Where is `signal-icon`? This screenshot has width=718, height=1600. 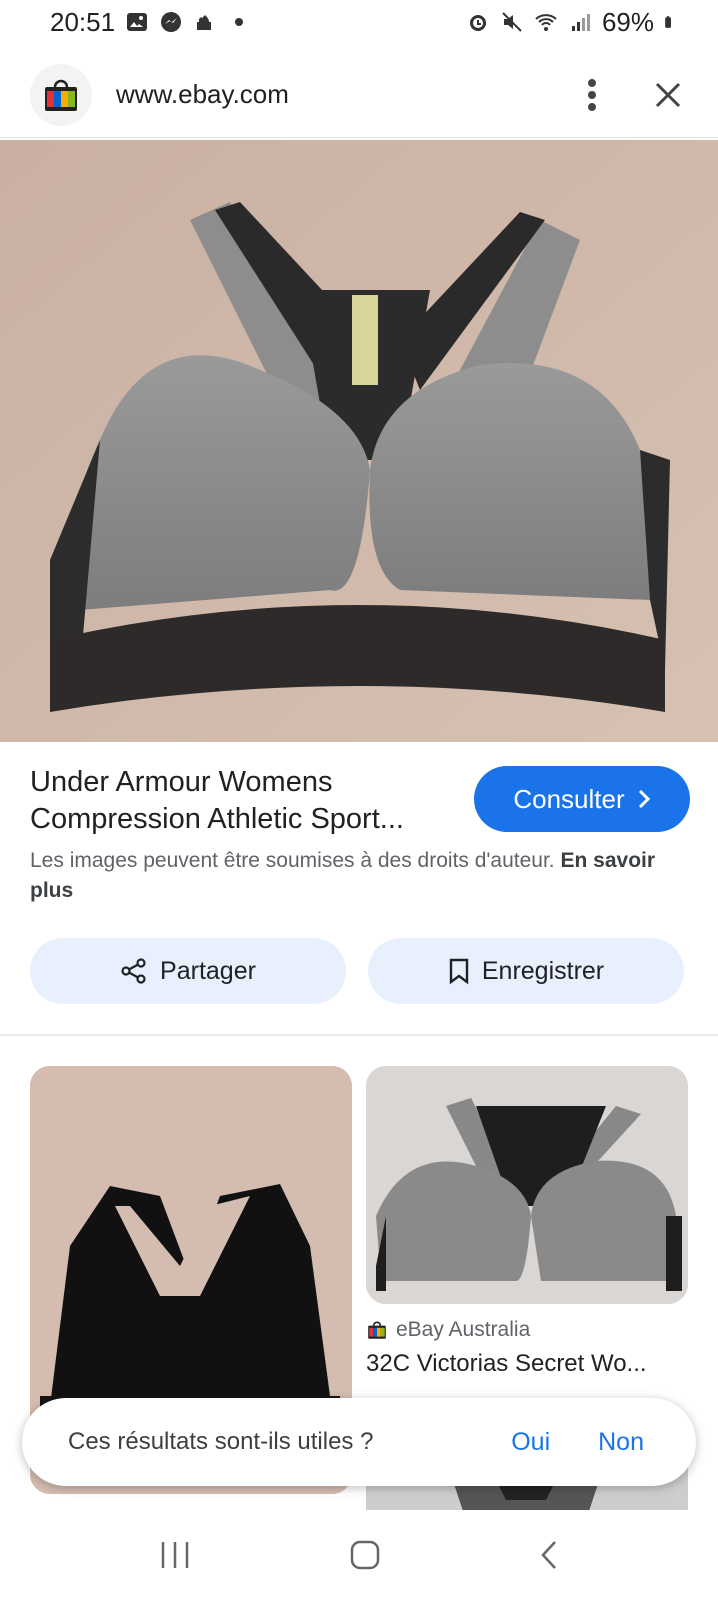 signal-icon is located at coordinates (580, 22).